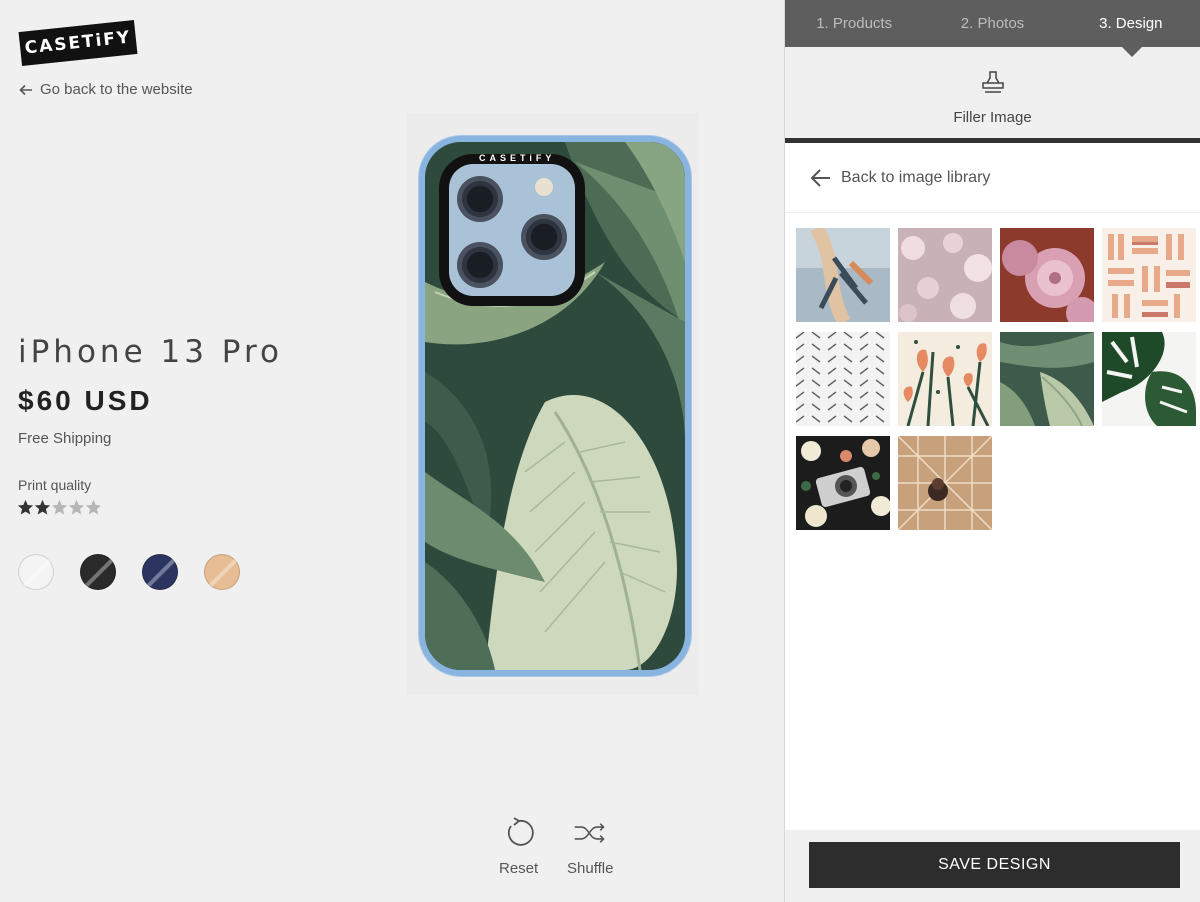  Describe the element at coordinates (98, 572) in the screenshot. I see `color-swatch-black` at that location.